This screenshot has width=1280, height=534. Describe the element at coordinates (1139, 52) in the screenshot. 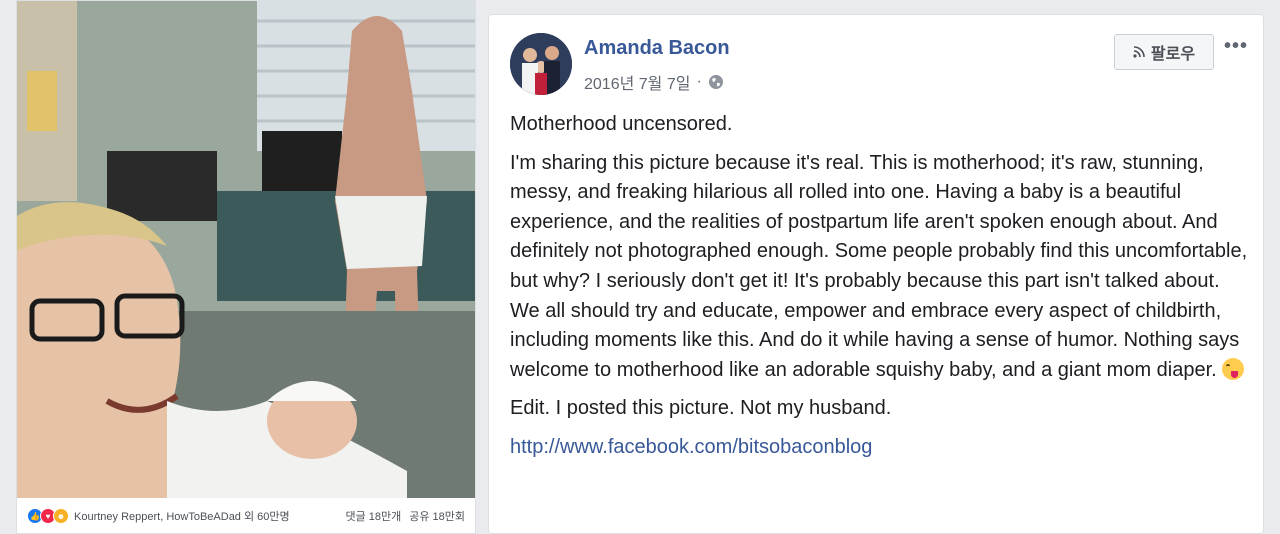

I see `rss-icon` at that location.